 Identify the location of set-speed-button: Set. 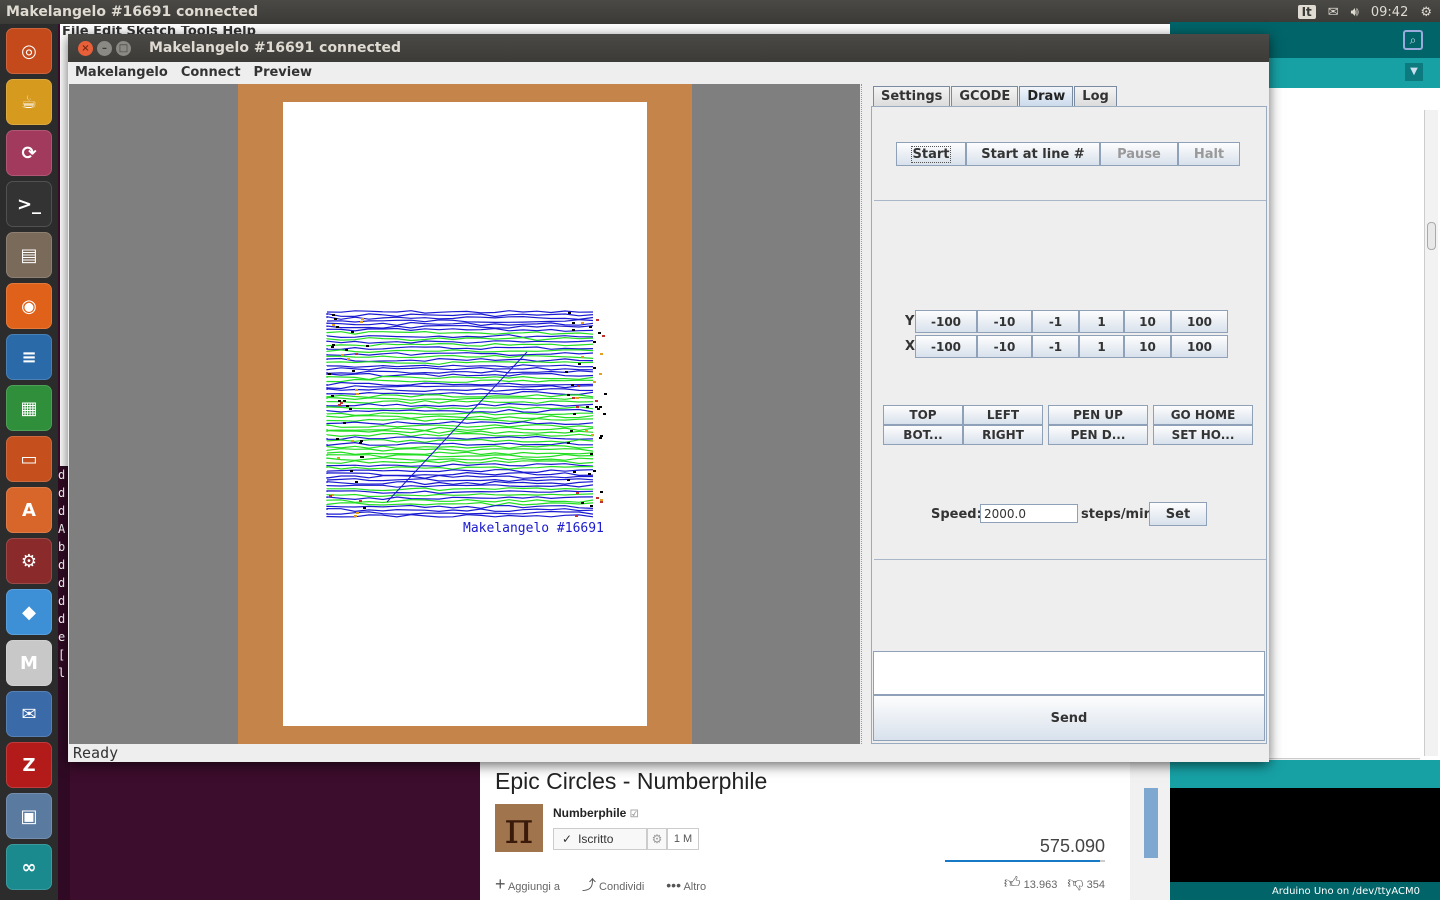
(1178, 514).